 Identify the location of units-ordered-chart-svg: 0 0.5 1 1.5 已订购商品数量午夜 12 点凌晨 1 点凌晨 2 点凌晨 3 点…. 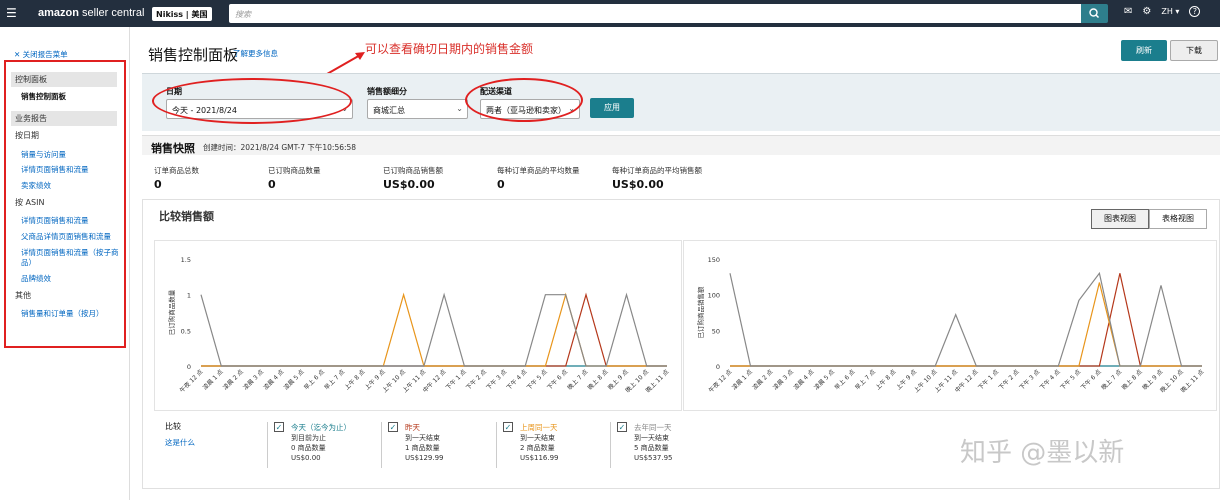
(418, 325).